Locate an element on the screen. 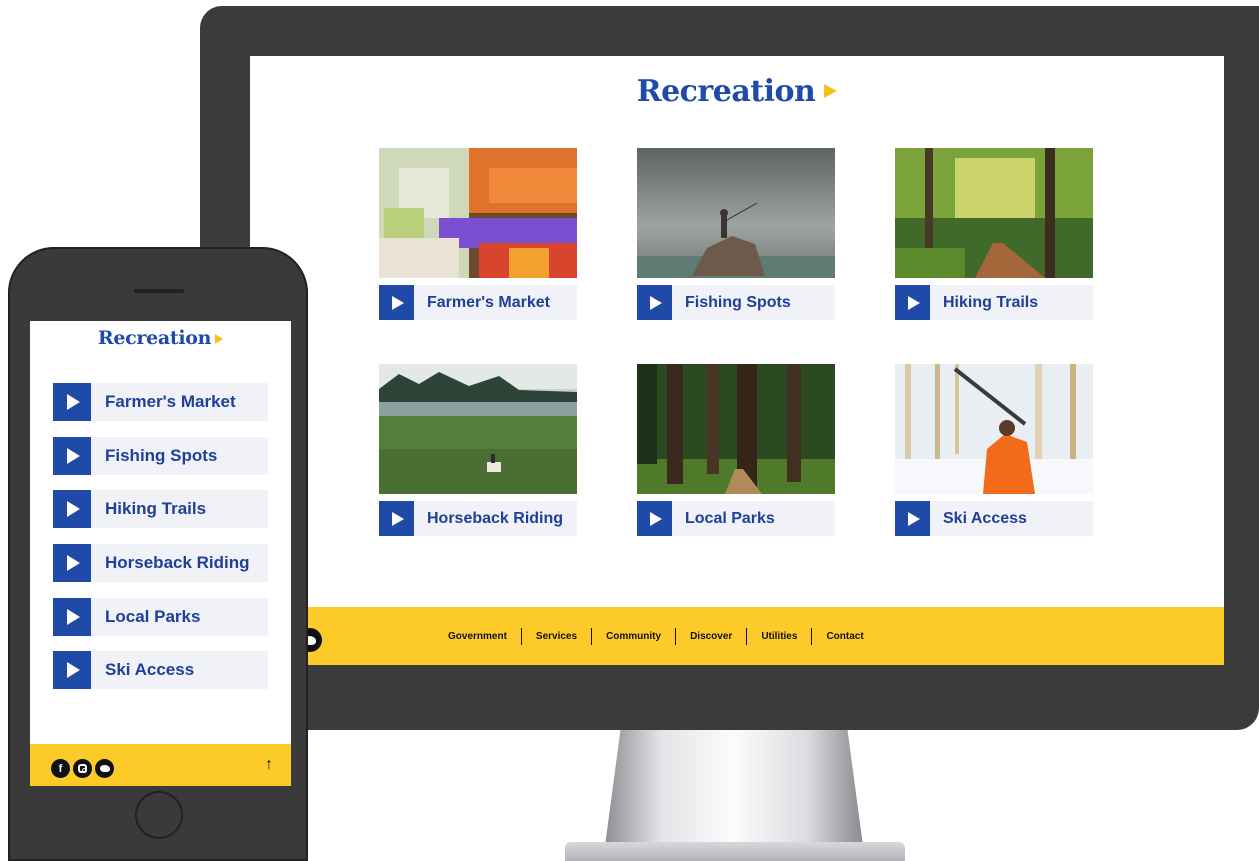 The image size is (1259, 861). activity-item-fishing-spots: Fishing Spots is located at coordinates (160, 456).